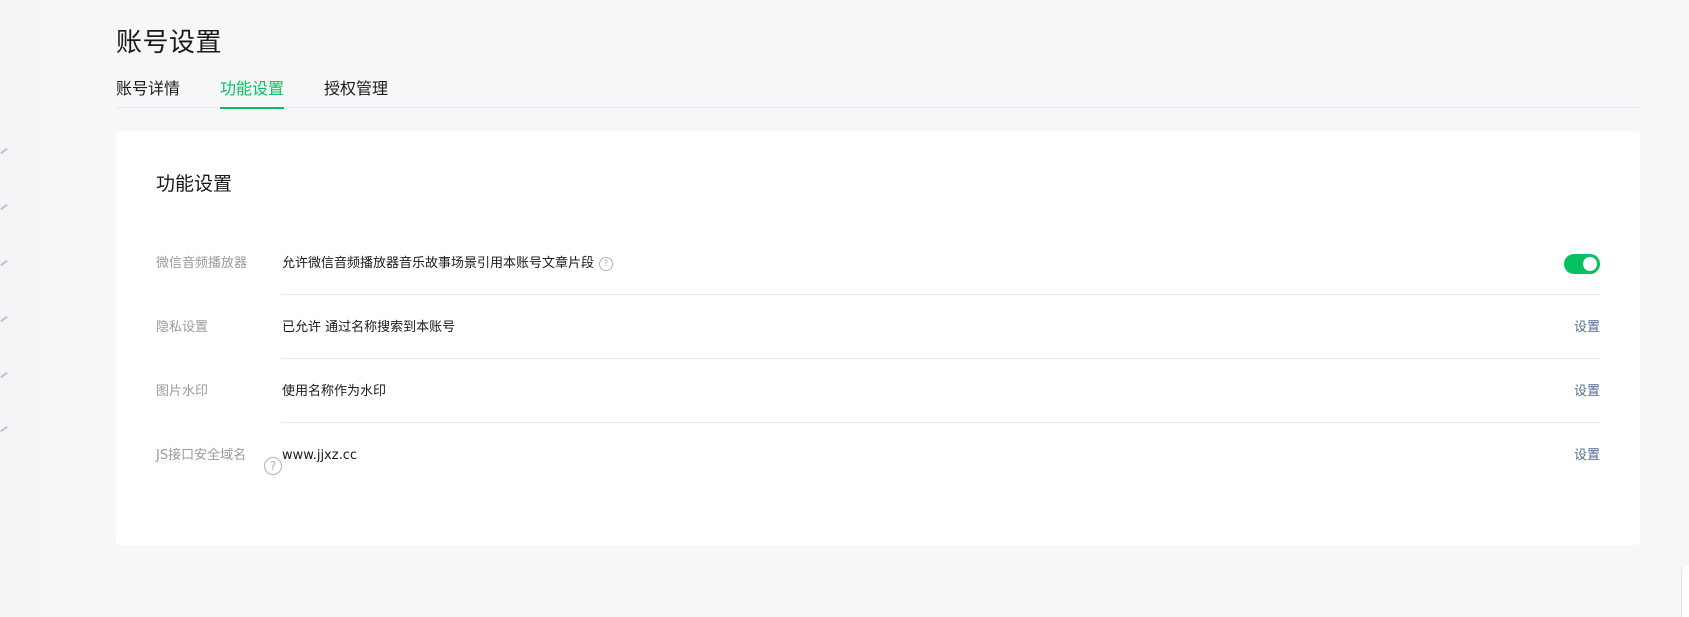 Image resolution: width=1689 pixels, height=617 pixels. Describe the element at coordinates (182, 391) in the screenshot. I see `setting-label-text: 图片水印` at that location.